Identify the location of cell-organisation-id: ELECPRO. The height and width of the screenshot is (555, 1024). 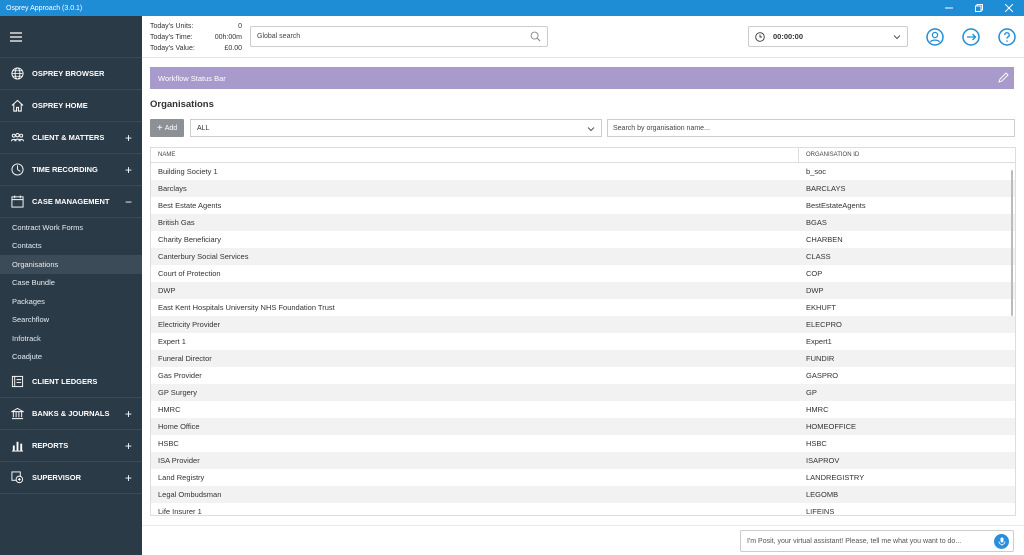
(824, 324).